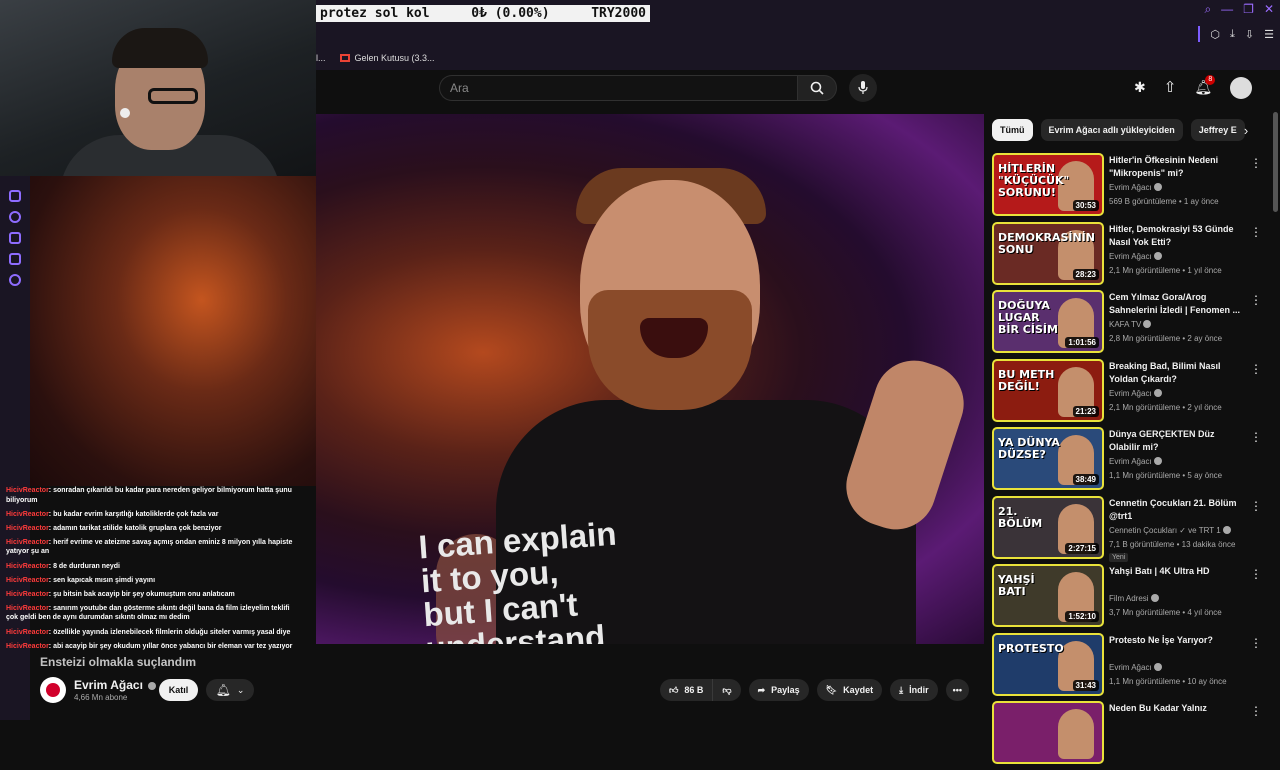  Describe the element at coordinates (849, 690) in the screenshot. I see `save-button: 🔖︎ Kaydet` at that location.